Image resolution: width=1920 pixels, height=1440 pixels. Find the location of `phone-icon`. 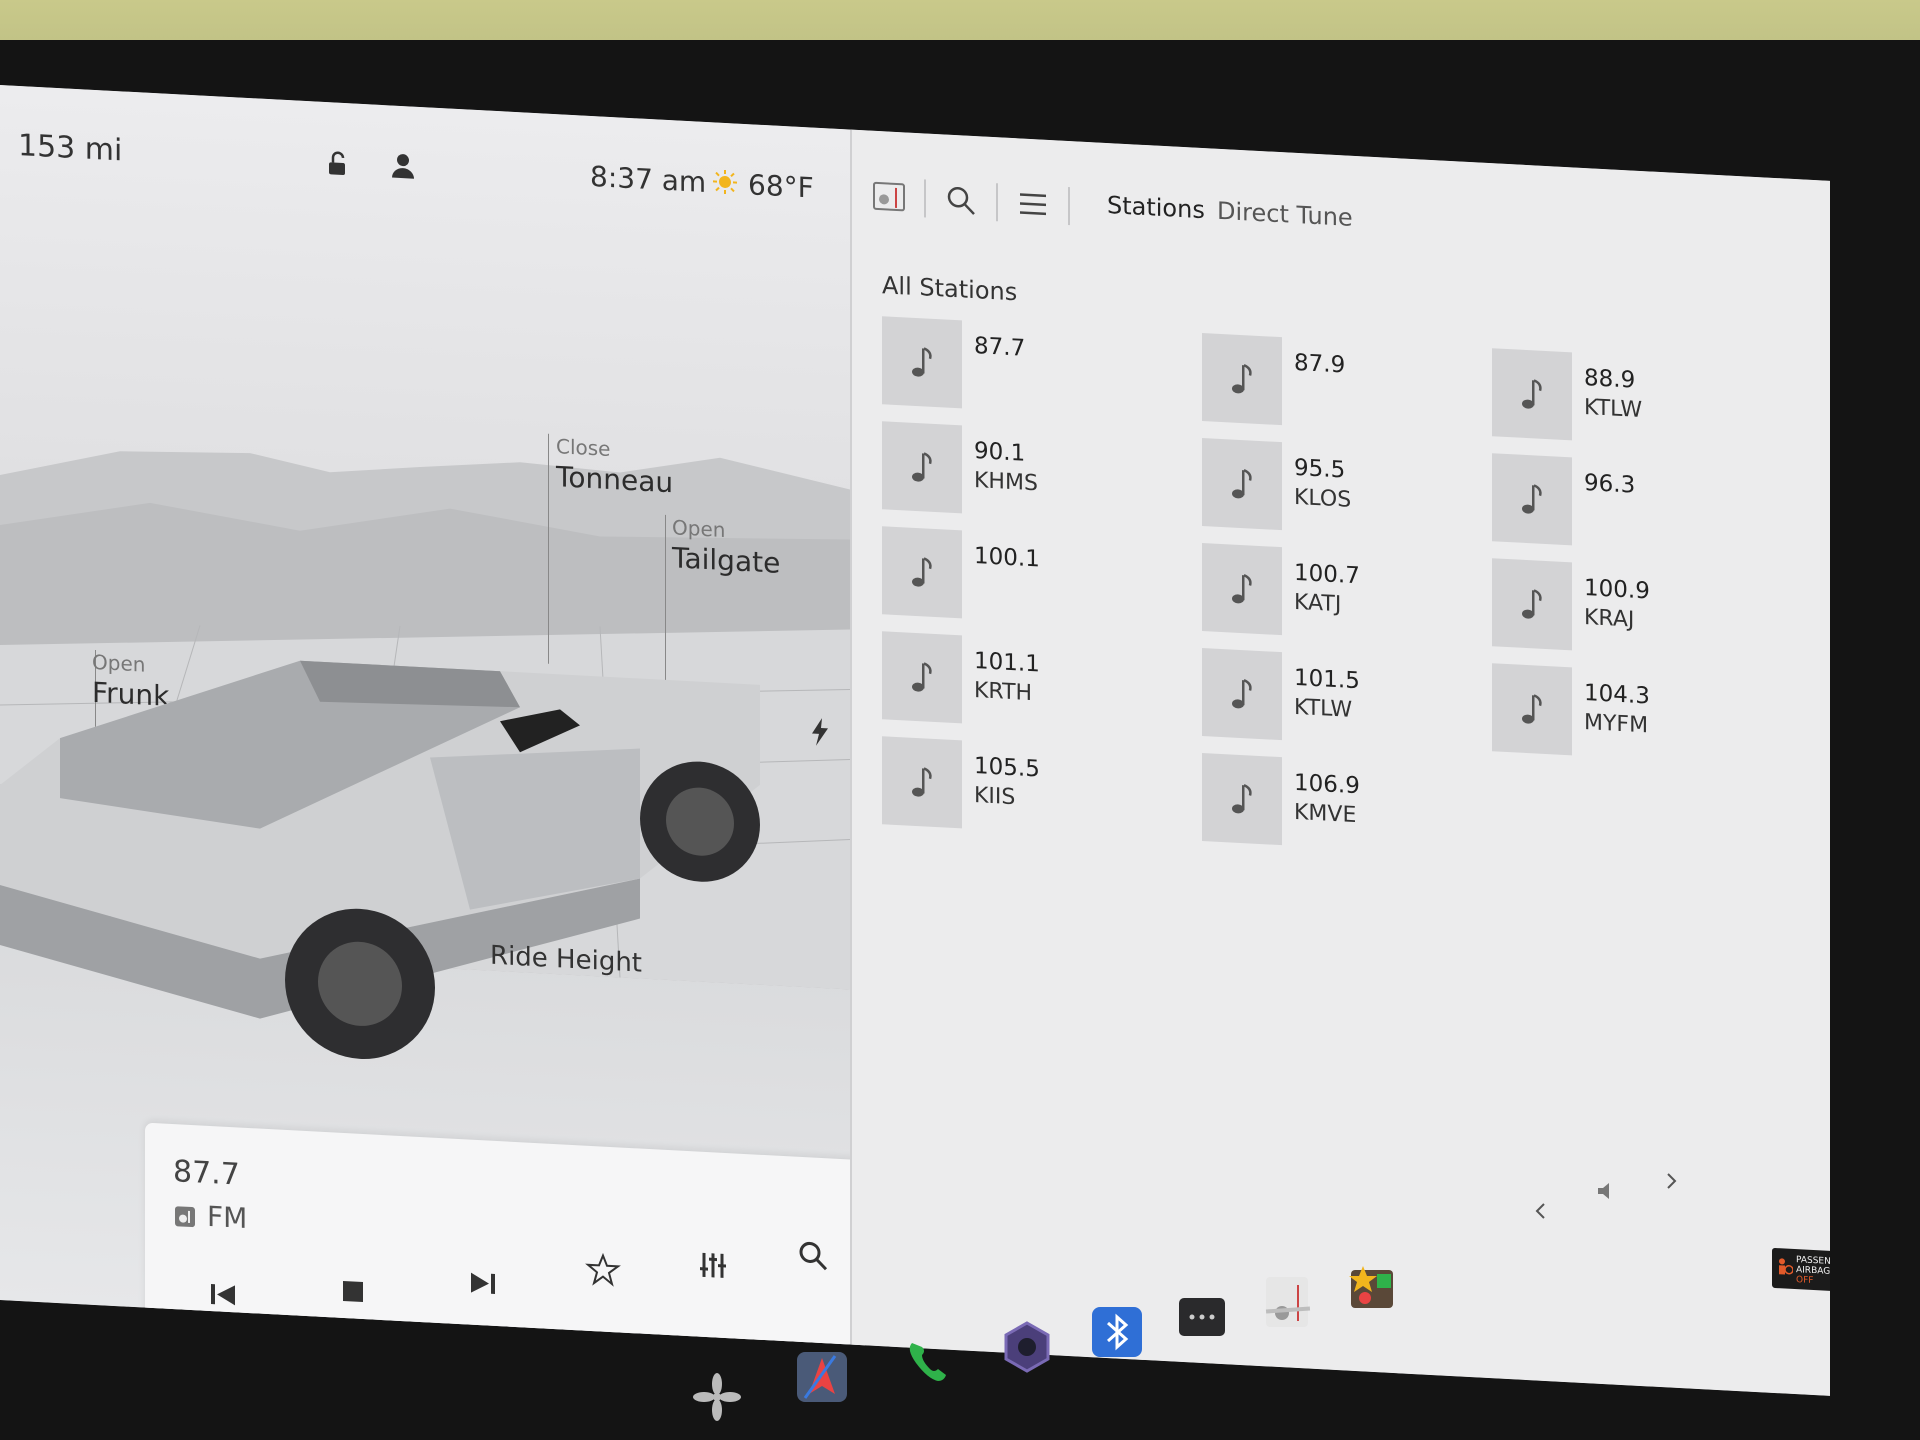

phone-icon is located at coordinates (927, 1362).